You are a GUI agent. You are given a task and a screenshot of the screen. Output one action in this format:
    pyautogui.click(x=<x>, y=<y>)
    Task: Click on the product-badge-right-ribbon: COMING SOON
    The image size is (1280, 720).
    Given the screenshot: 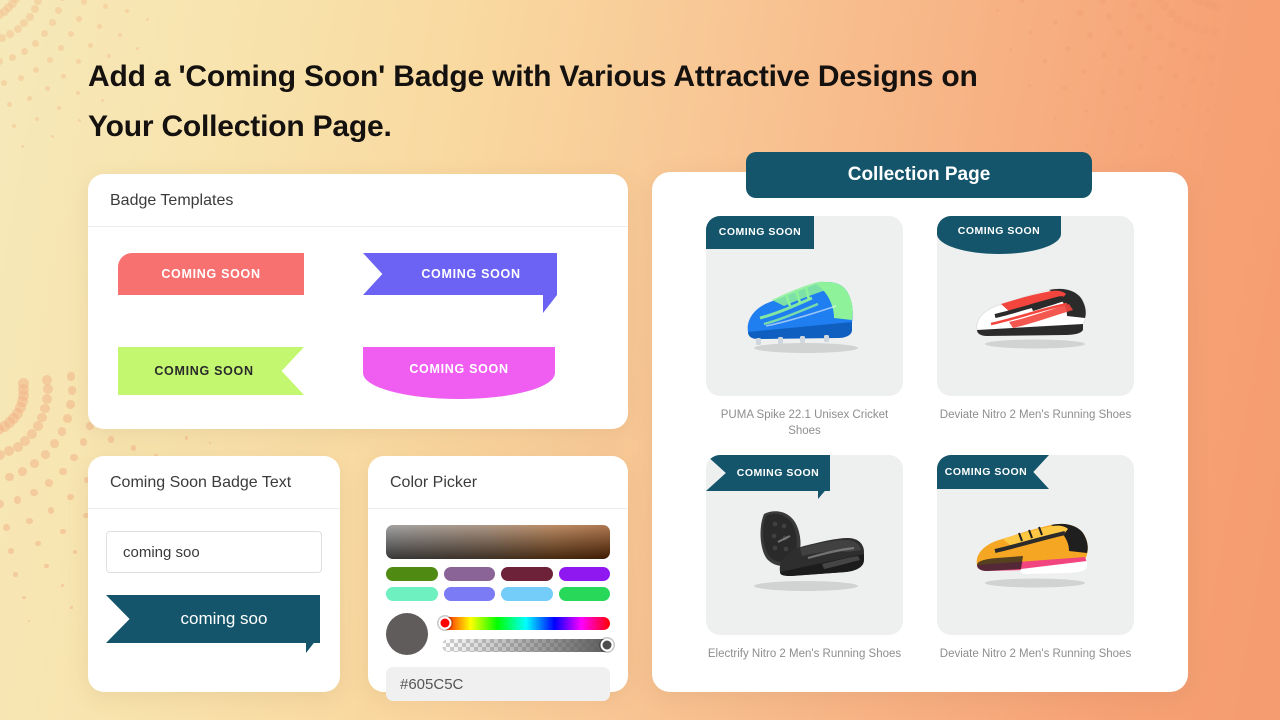 What is the action you would take?
    pyautogui.click(x=993, y=472)
    